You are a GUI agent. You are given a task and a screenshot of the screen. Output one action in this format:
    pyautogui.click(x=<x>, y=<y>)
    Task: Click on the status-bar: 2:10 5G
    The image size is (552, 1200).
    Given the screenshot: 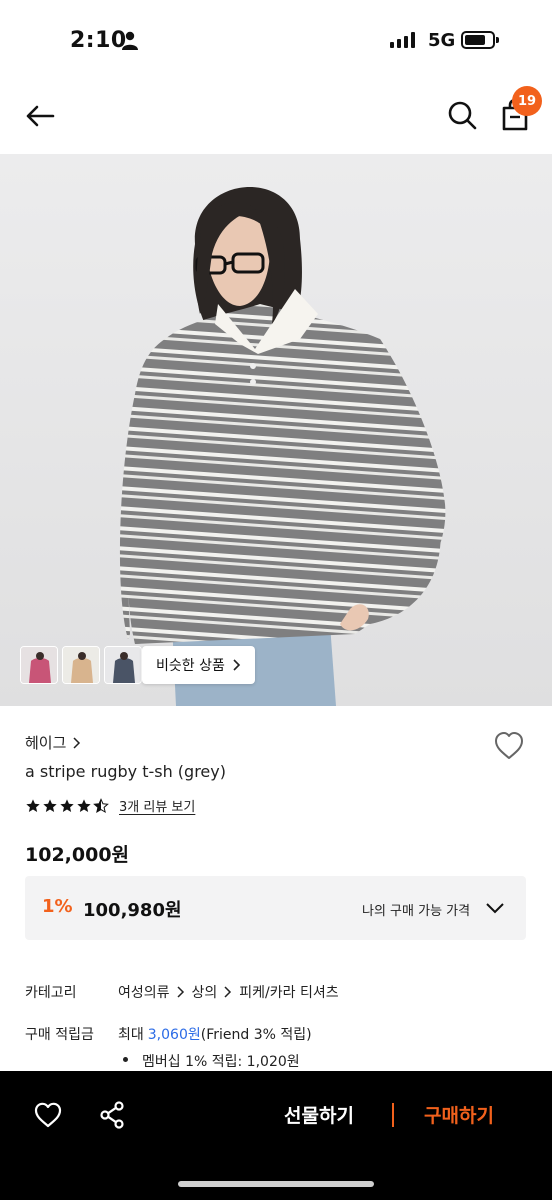 What is the action you would take?
    pyautogui.click(x=276, y=40)
    